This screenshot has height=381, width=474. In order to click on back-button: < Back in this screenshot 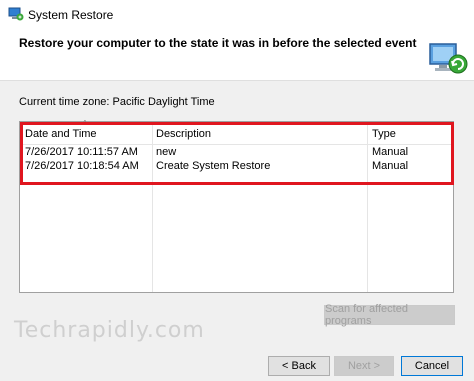, I will do `click(299, 366)`.